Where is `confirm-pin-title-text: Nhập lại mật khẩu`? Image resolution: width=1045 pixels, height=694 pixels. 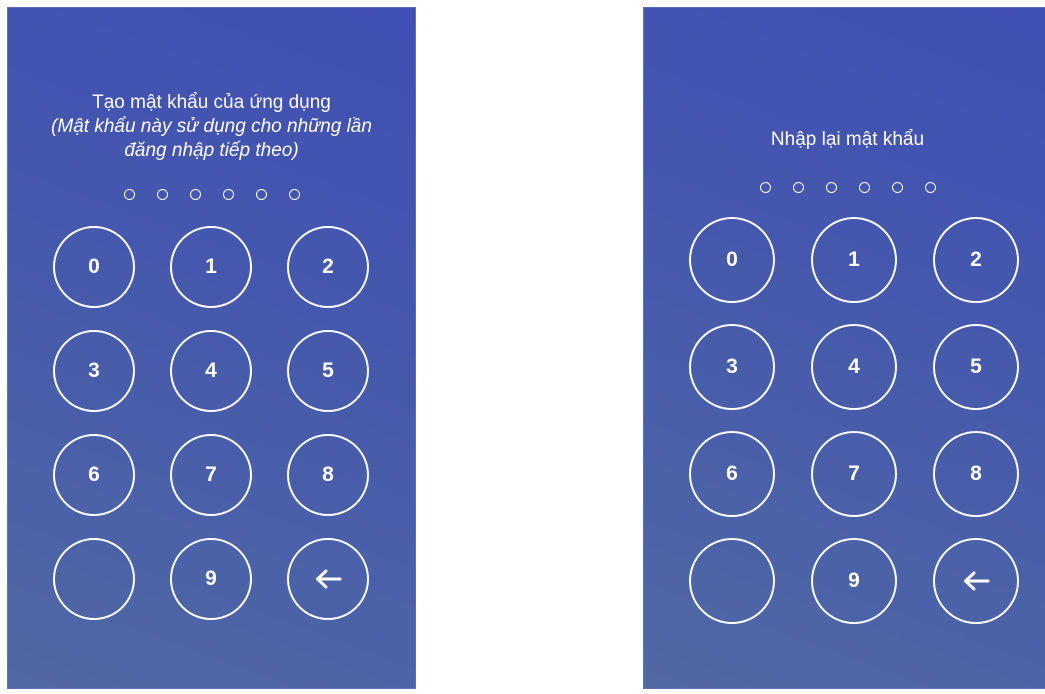 confirm-pin-title-text: Nhập lại mật khẩu is located at coordinates (847, 139).